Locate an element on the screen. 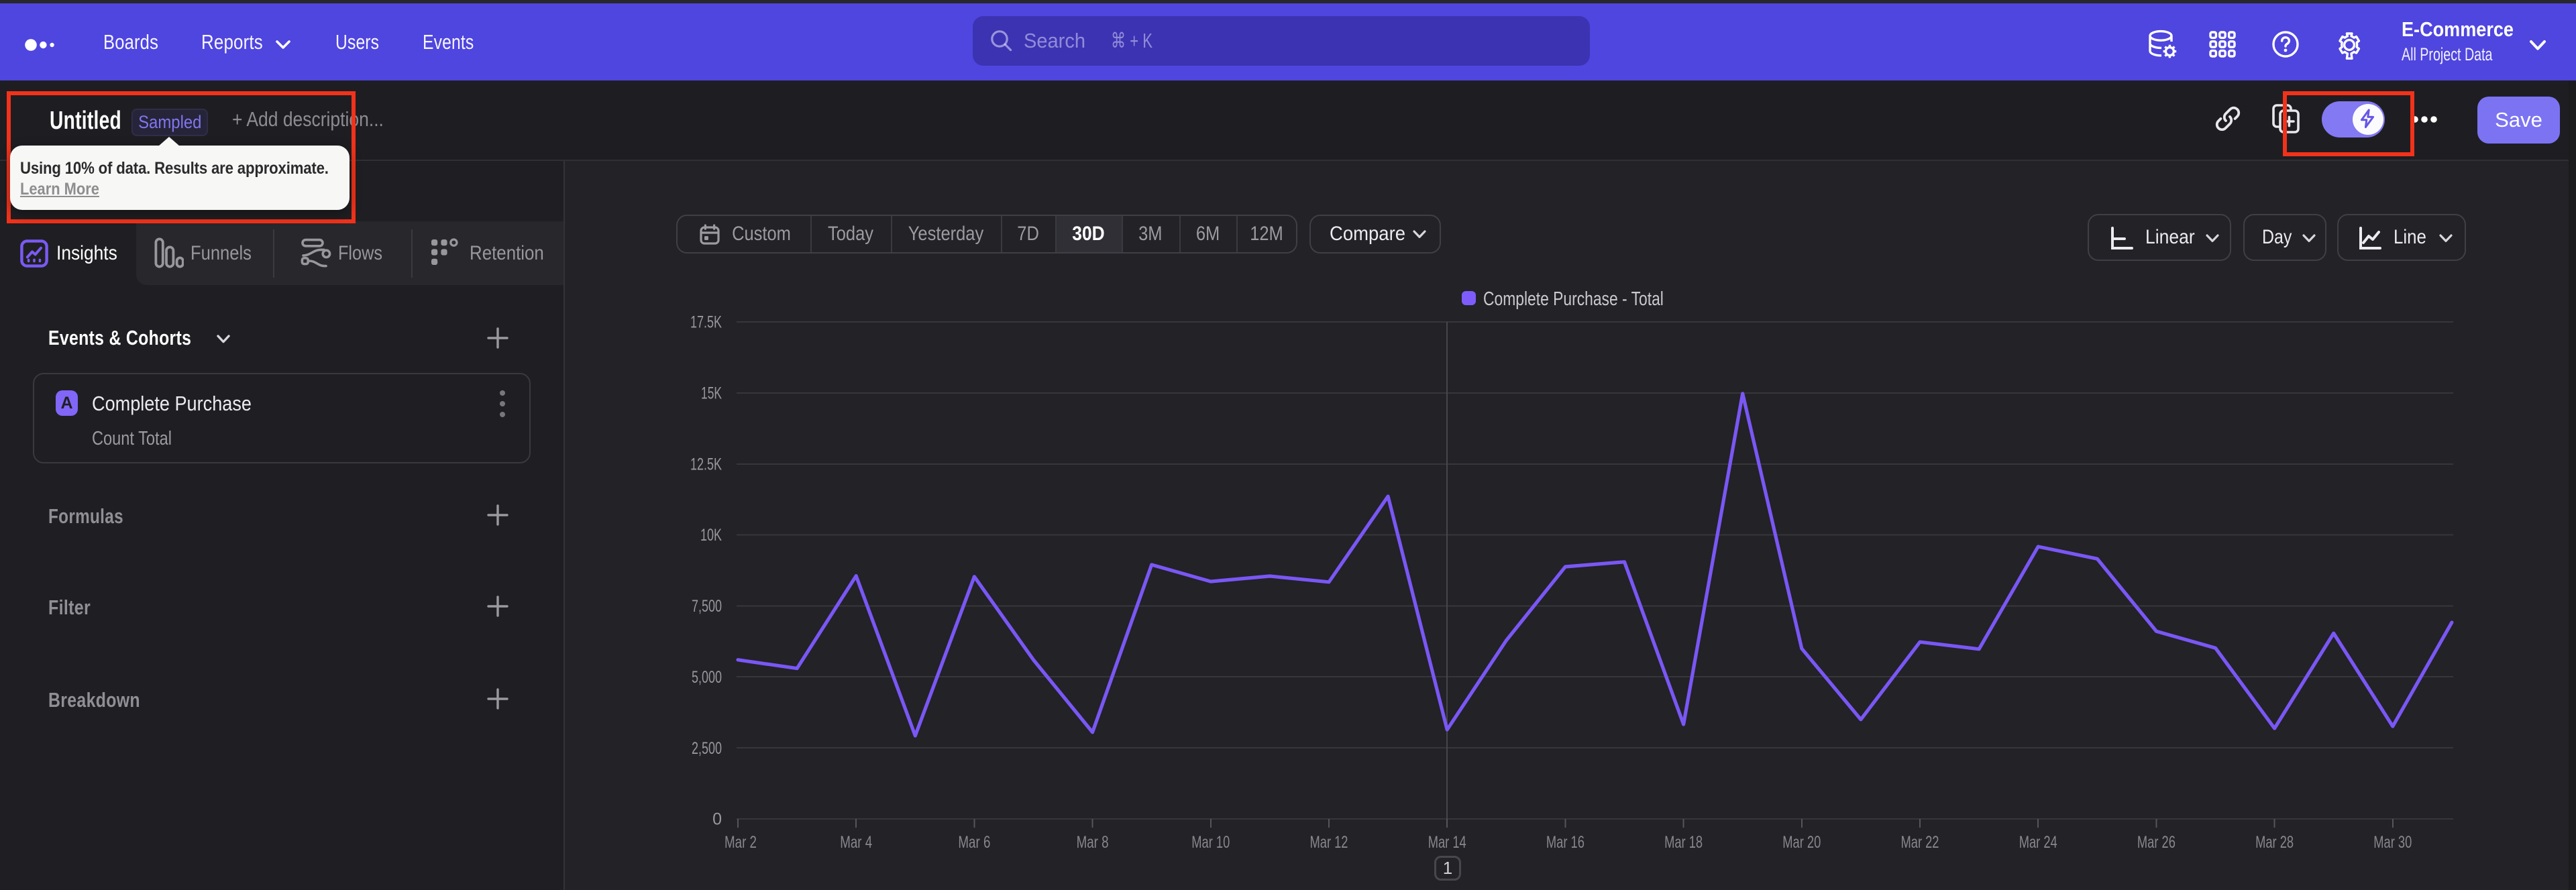  svg-text: Mar 16 is located at coordinates (1565, 842).